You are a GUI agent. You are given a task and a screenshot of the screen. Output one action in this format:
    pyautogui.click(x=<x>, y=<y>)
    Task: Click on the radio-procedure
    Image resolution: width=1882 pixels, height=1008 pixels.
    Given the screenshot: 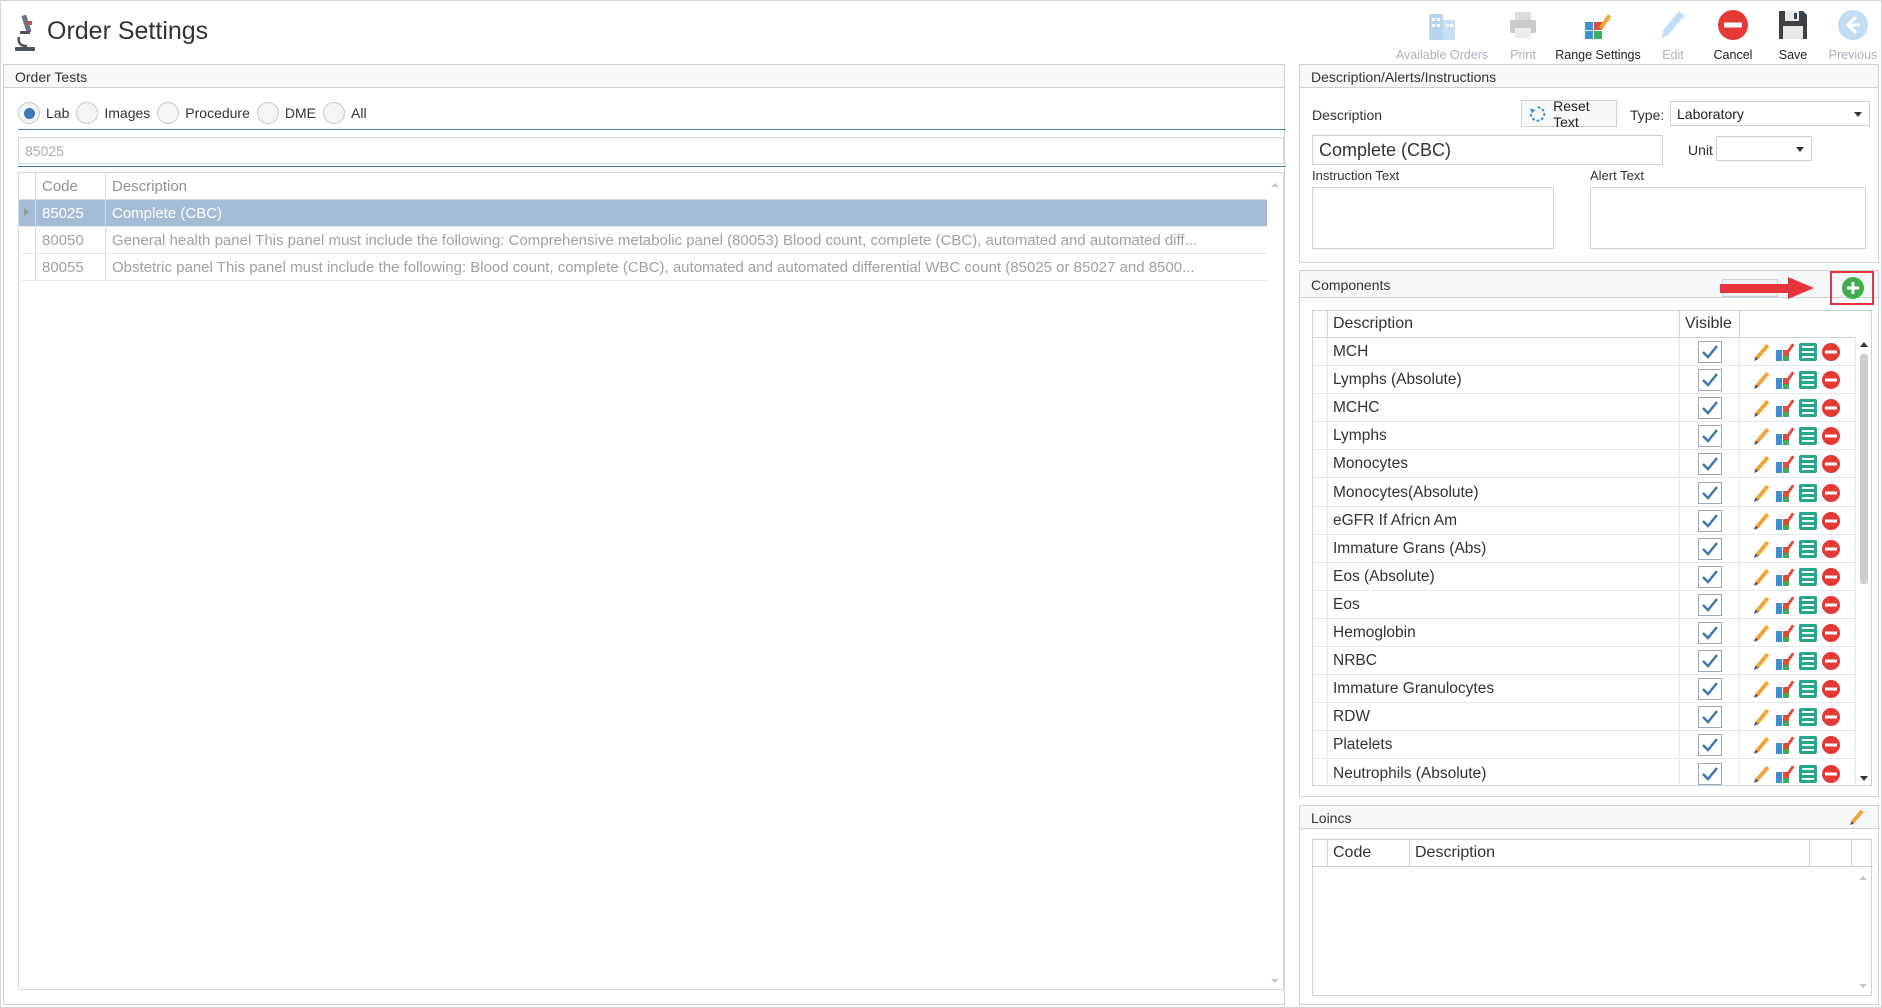 What is the action you would take?
    pyautogui.click(x=168, y=113)
    